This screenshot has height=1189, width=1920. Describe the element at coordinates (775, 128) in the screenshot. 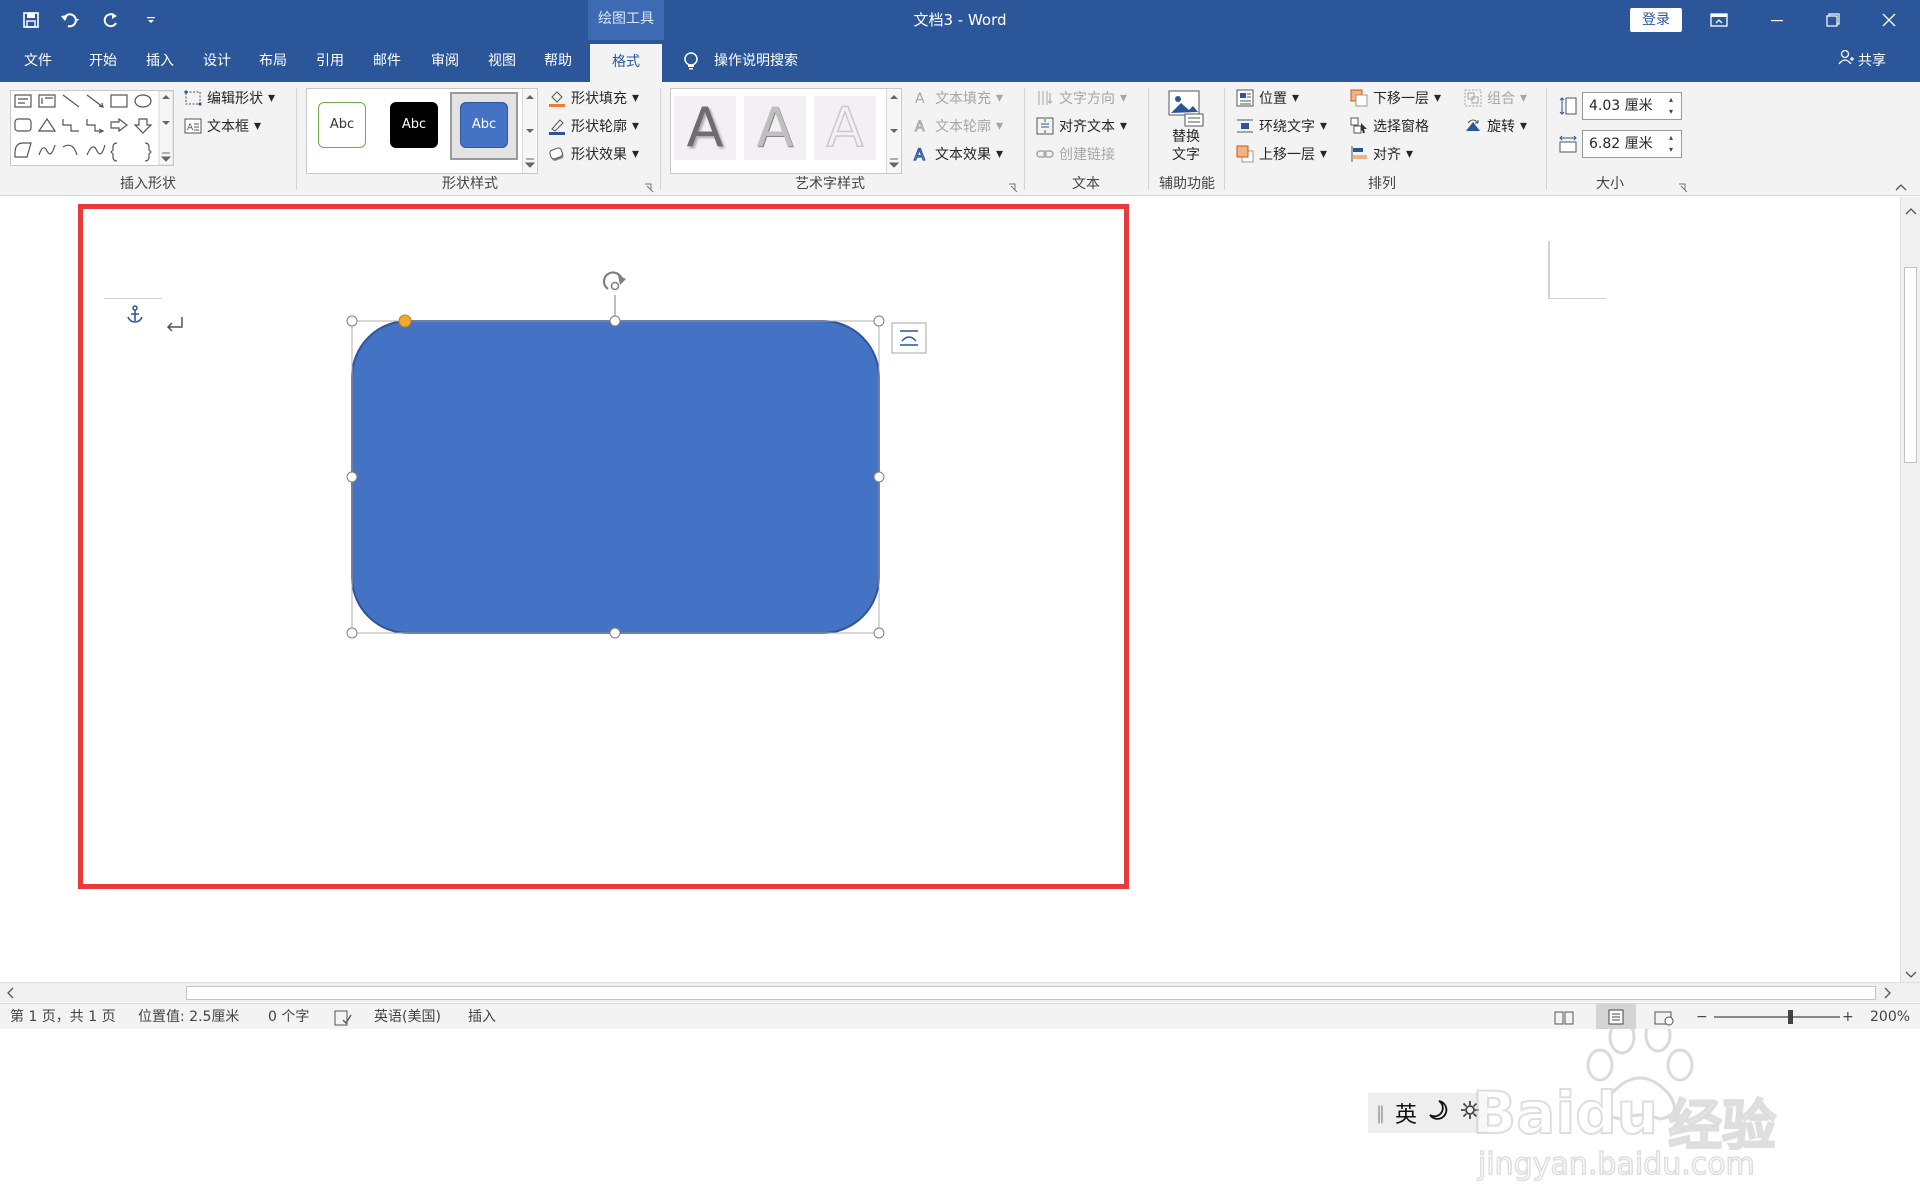

I see `wordart-style-light: A` at that location.